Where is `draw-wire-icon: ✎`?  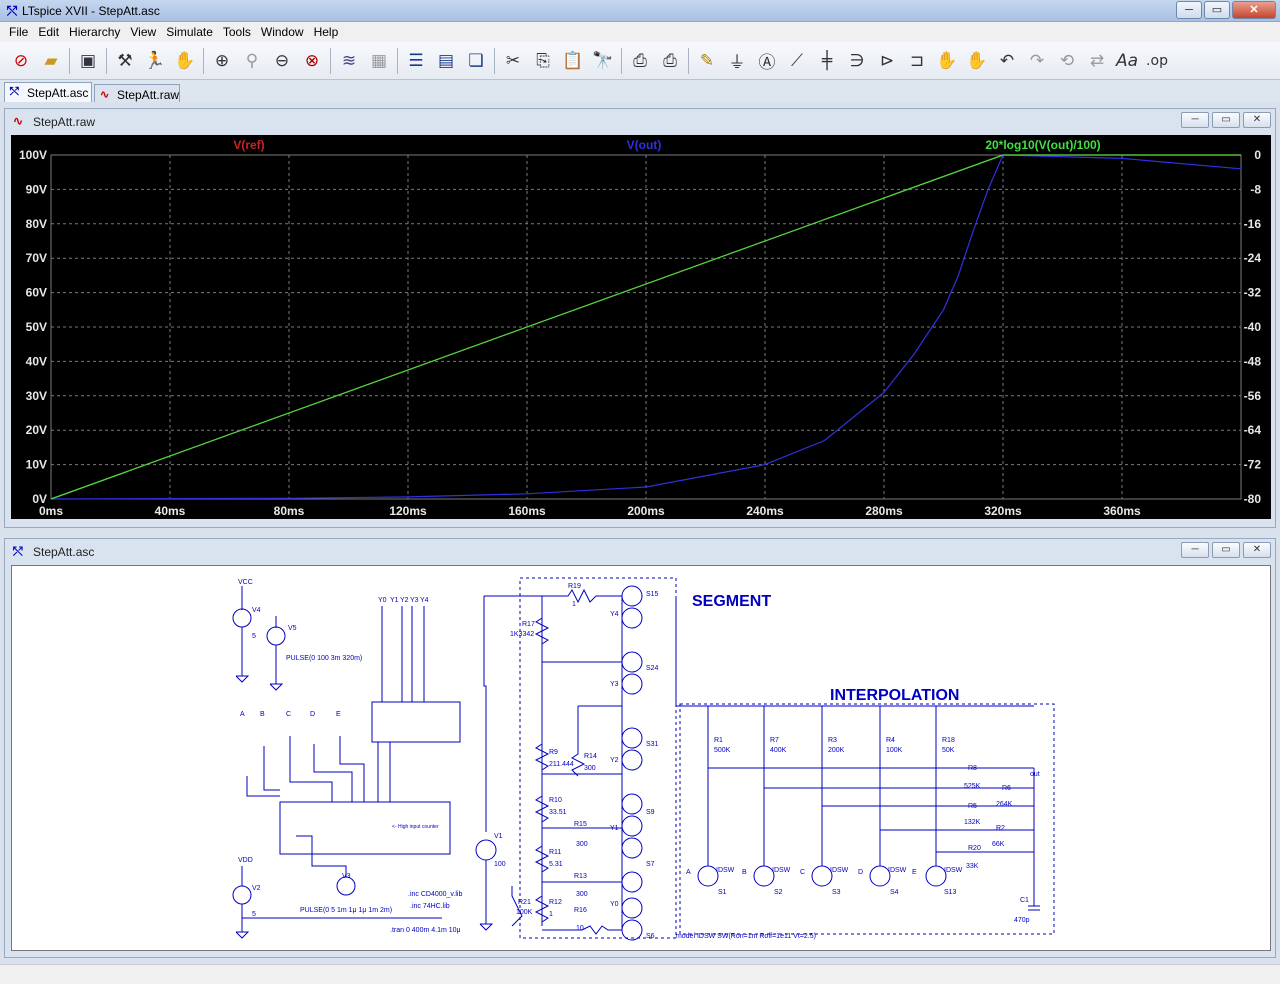
draw-wire-icon: ✎ is located at coordinates (707, 61).